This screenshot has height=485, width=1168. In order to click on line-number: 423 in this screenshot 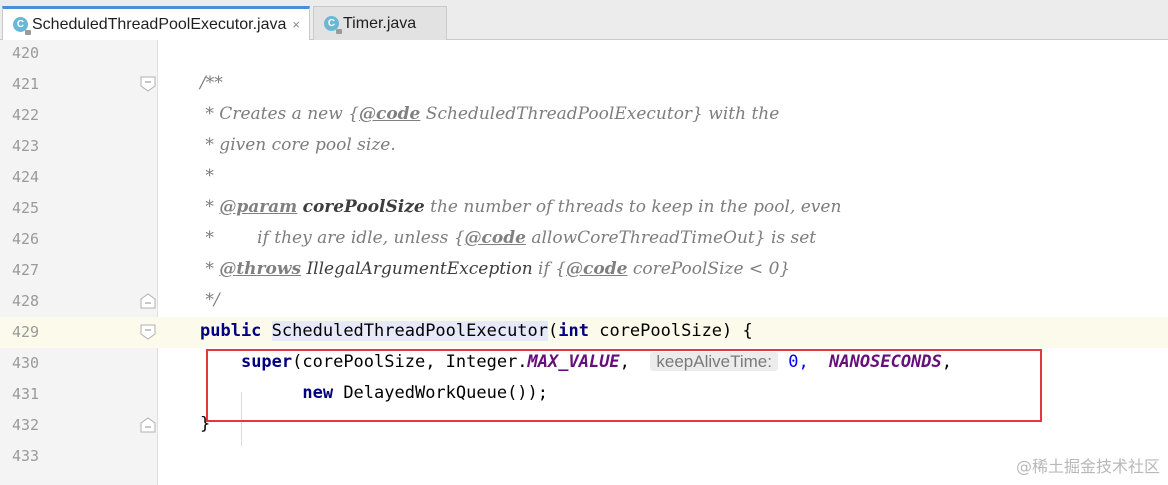, I will do `click(26, 146)`.